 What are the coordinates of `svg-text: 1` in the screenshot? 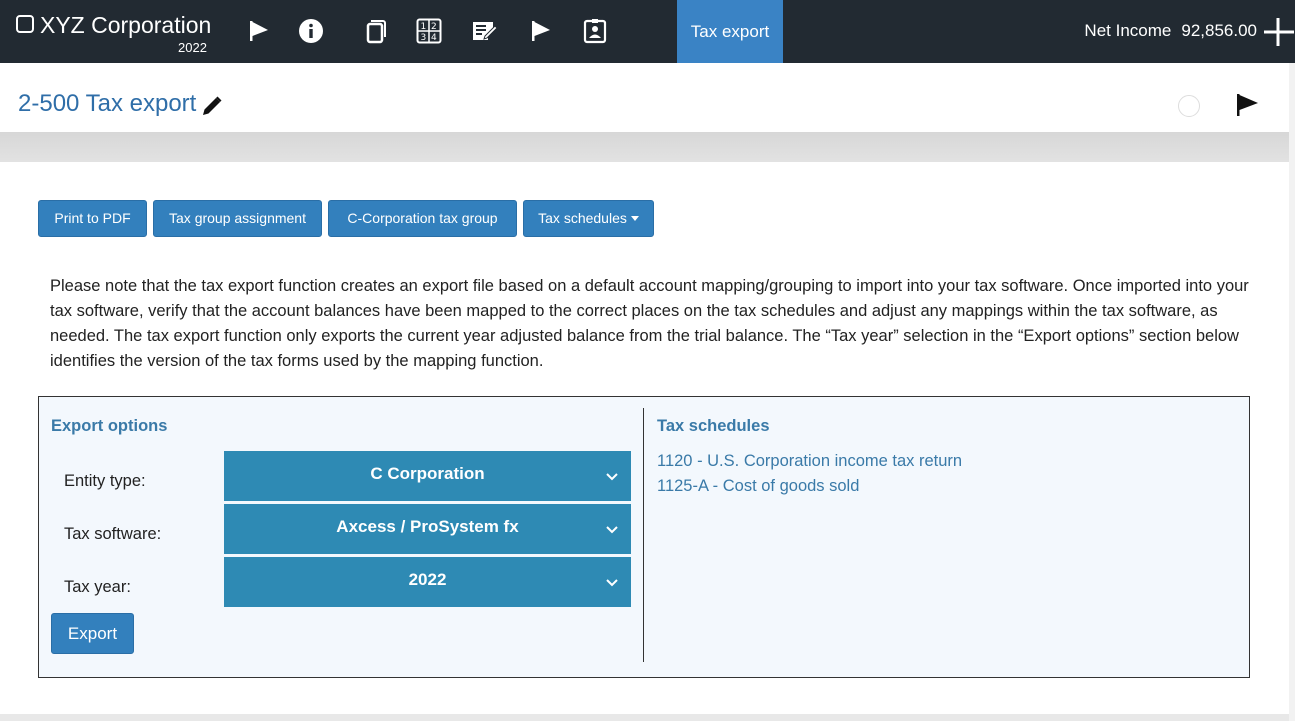 It's located at (424, 27).